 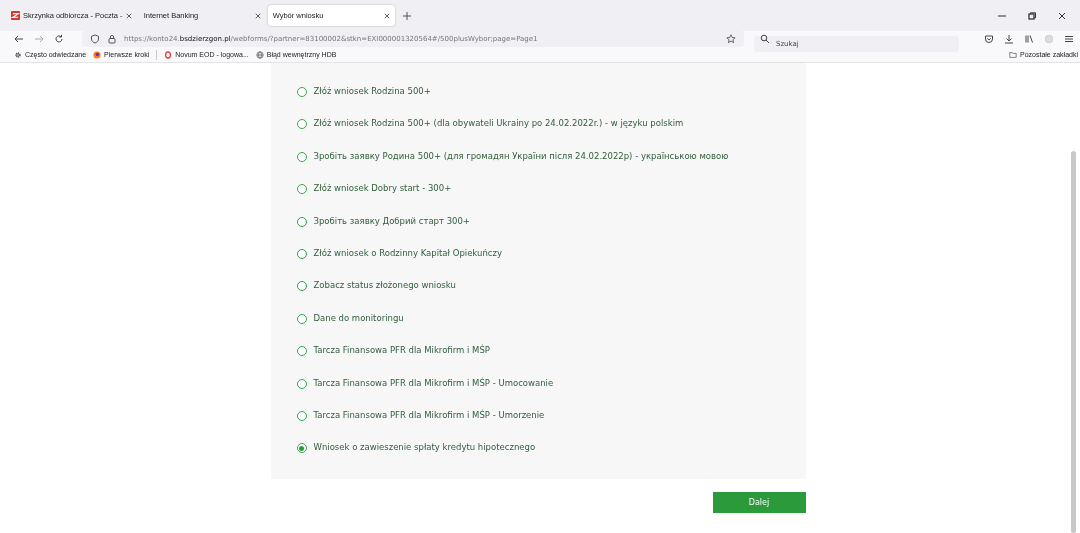 What do you see at coordinates (759, 502) in the screenshot?
I see `next-button: Dalej` at bounding box center [759, 502].